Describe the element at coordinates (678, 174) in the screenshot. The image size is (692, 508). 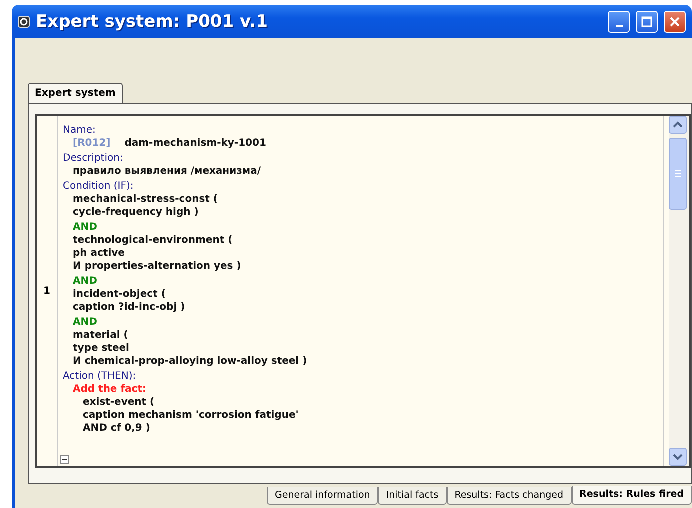
I see `scroll-thumb` at that location.